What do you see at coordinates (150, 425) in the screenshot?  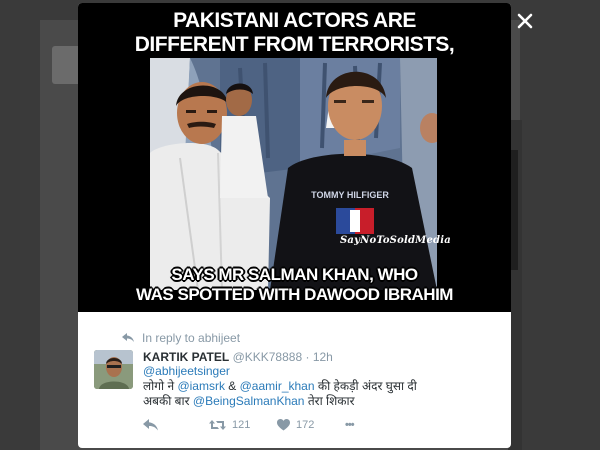 I see `reply-icon` at bounding box center [150, 425].